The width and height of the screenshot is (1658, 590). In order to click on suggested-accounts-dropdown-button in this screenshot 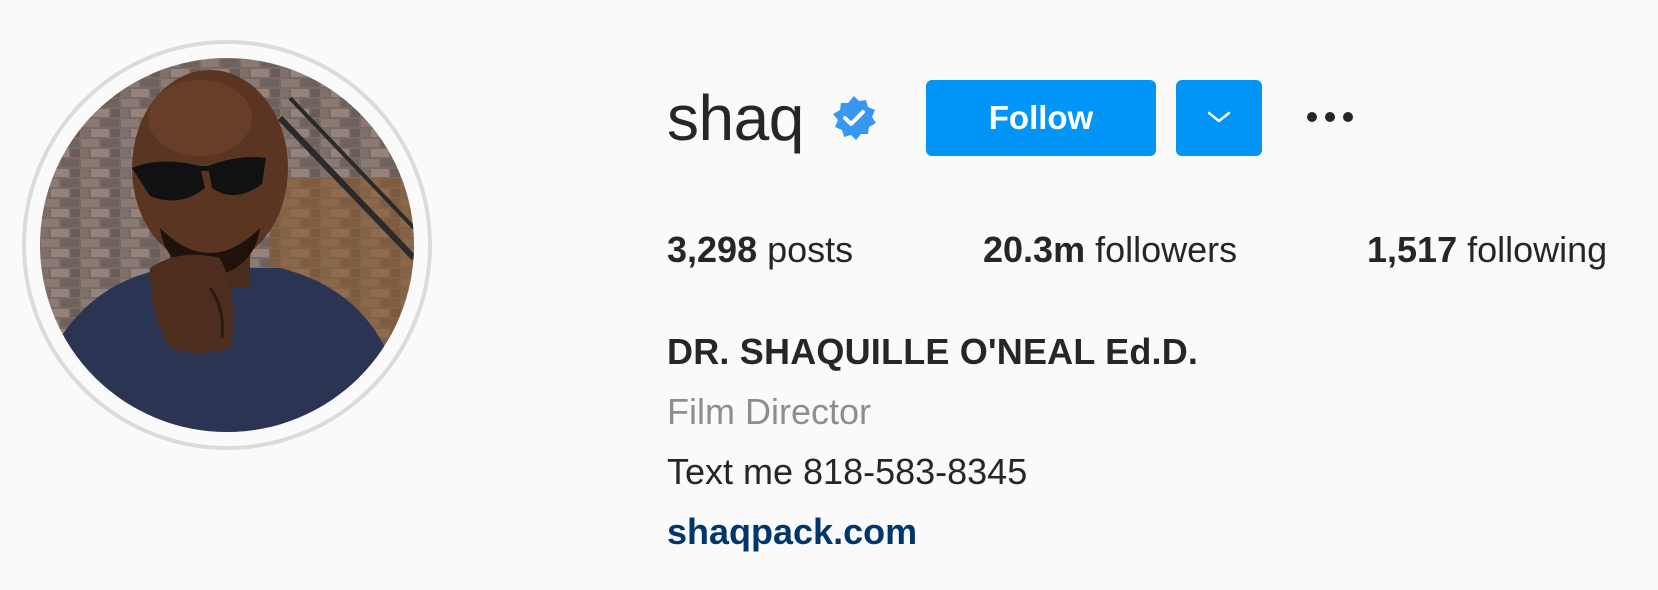, I will do `click(1219, 118)`.